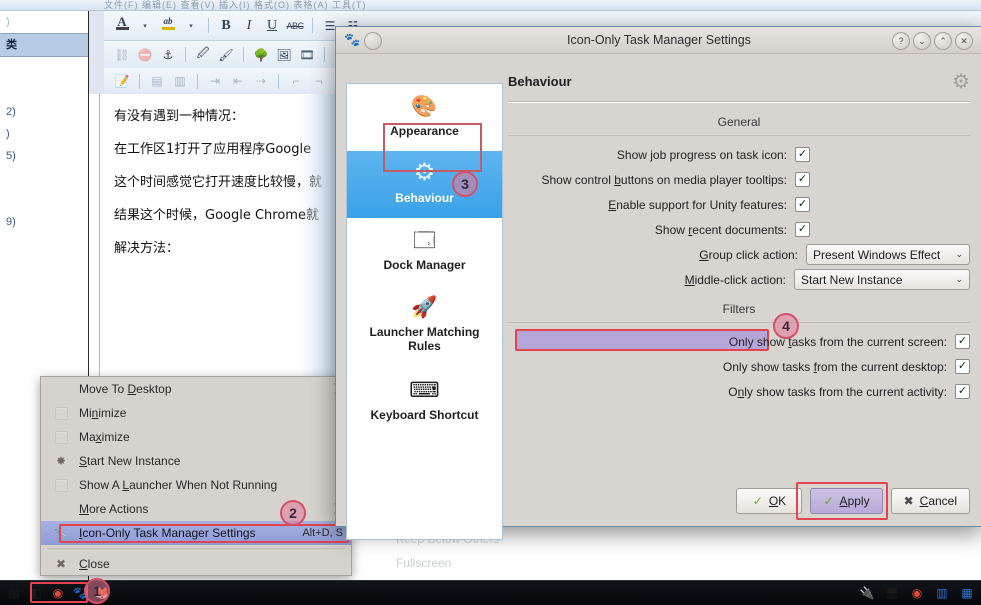  What do you see at coordinates (272, 26) in the screenshot?
I see `underline-icon: U` at bounding box center [272, 26].